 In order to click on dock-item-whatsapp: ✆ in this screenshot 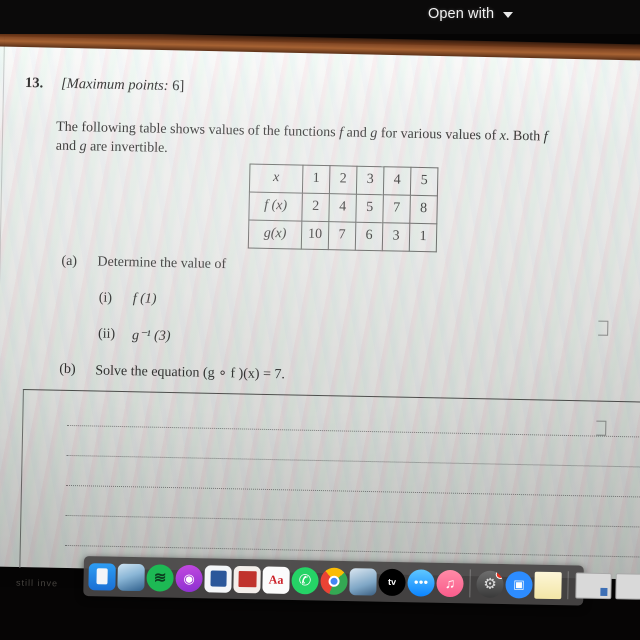, I will do `click(305, 580)`.